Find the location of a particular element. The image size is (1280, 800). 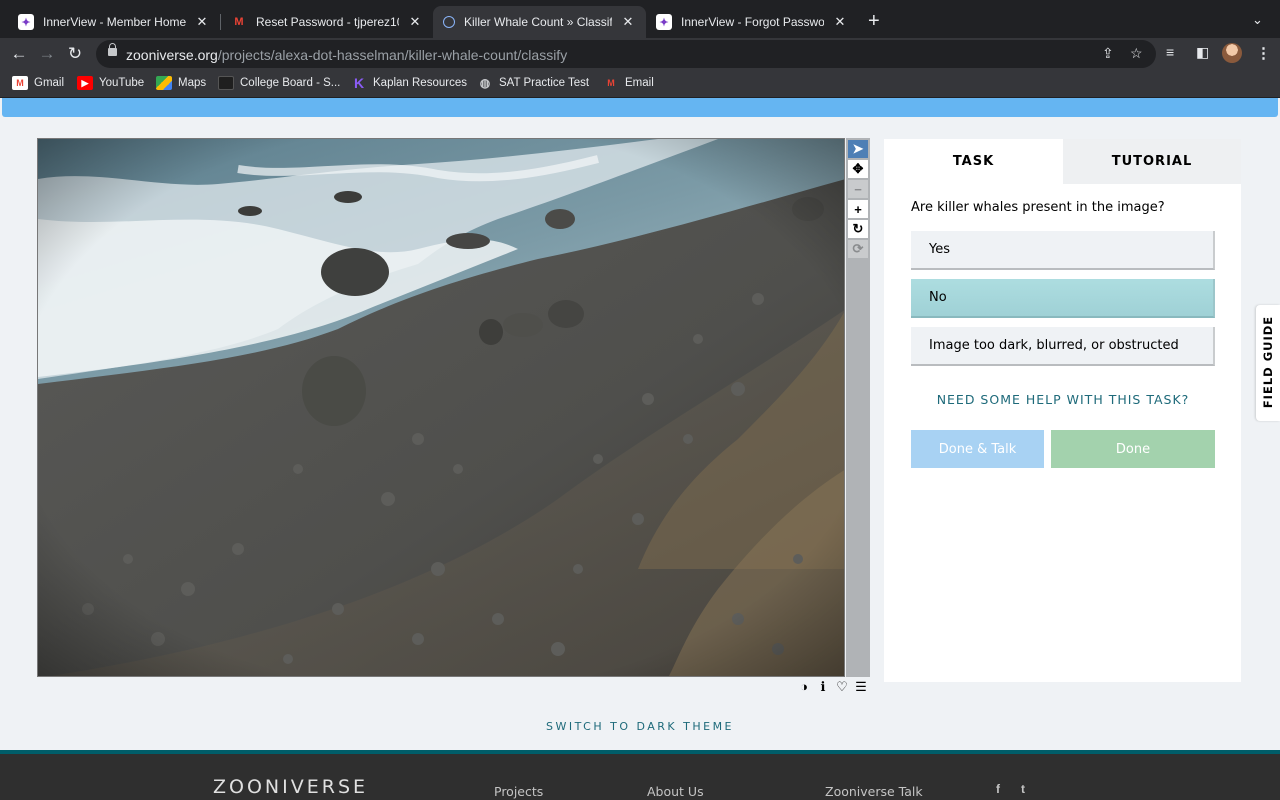

zoom-in-icon: + is located at coordinates (858, 209).